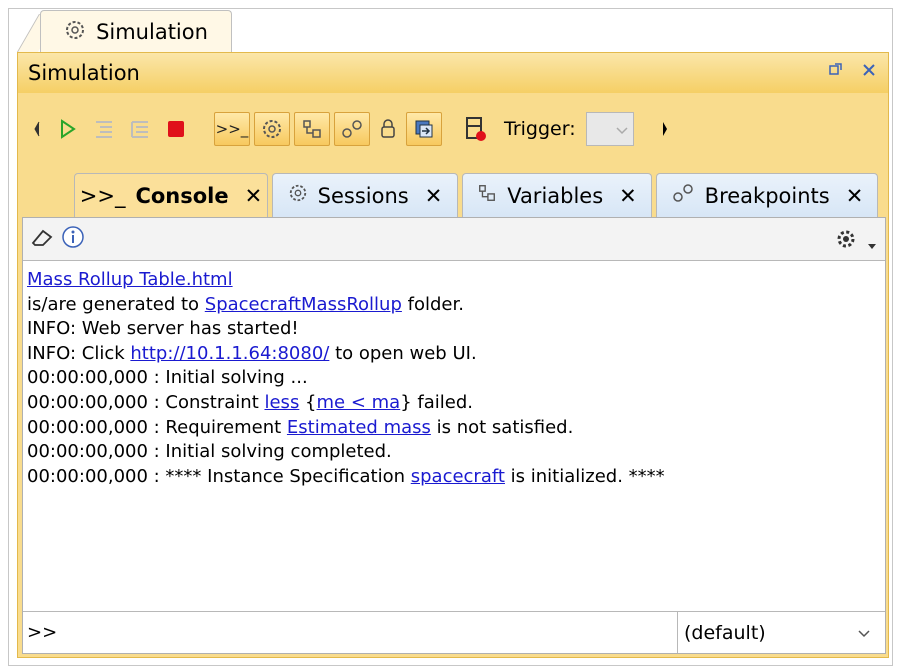 The image size is (898, 671). I want to click on export-icon, so click(424, 129).